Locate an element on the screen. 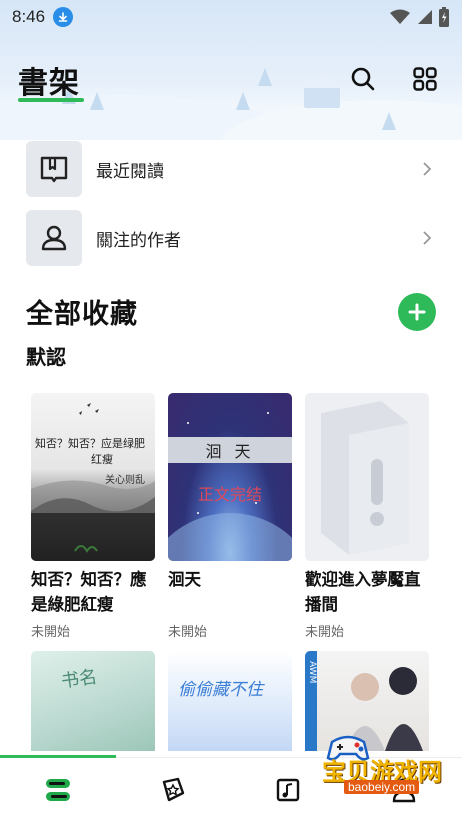  cover-text: 红瘦 is located at coordinates (102, 459).